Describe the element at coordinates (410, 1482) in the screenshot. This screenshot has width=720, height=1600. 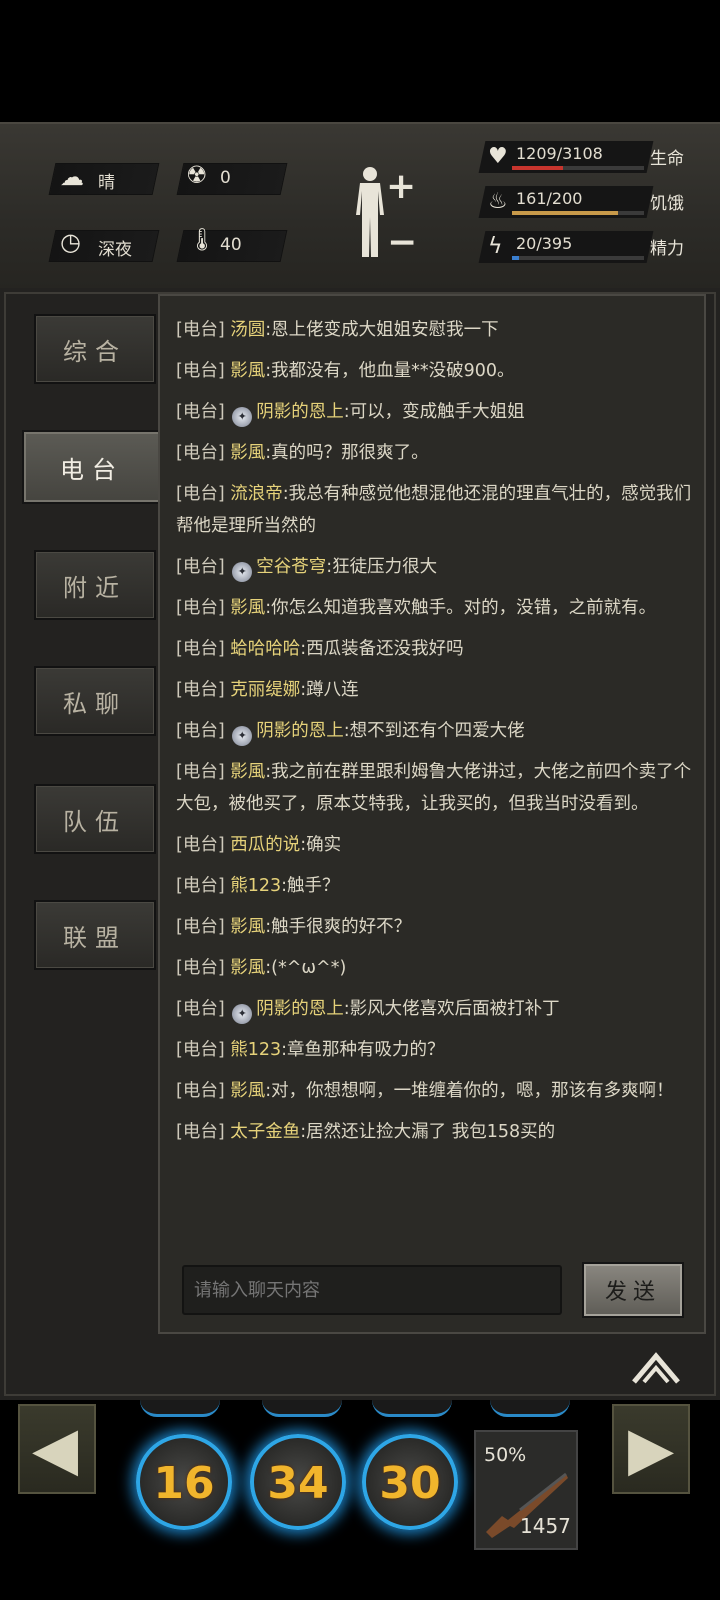
I see `skill-slot-3: 30` at that location.